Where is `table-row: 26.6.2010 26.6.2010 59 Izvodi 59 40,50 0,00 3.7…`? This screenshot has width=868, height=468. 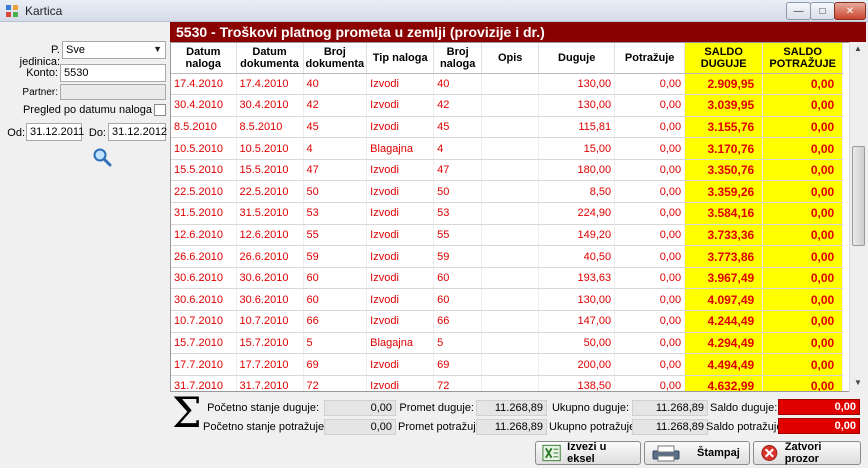
table-row: 26.6.2010 26.6.2010 59 Izvodi 59 40,50 0,00 3.7… is located at coordinates (507, 256).